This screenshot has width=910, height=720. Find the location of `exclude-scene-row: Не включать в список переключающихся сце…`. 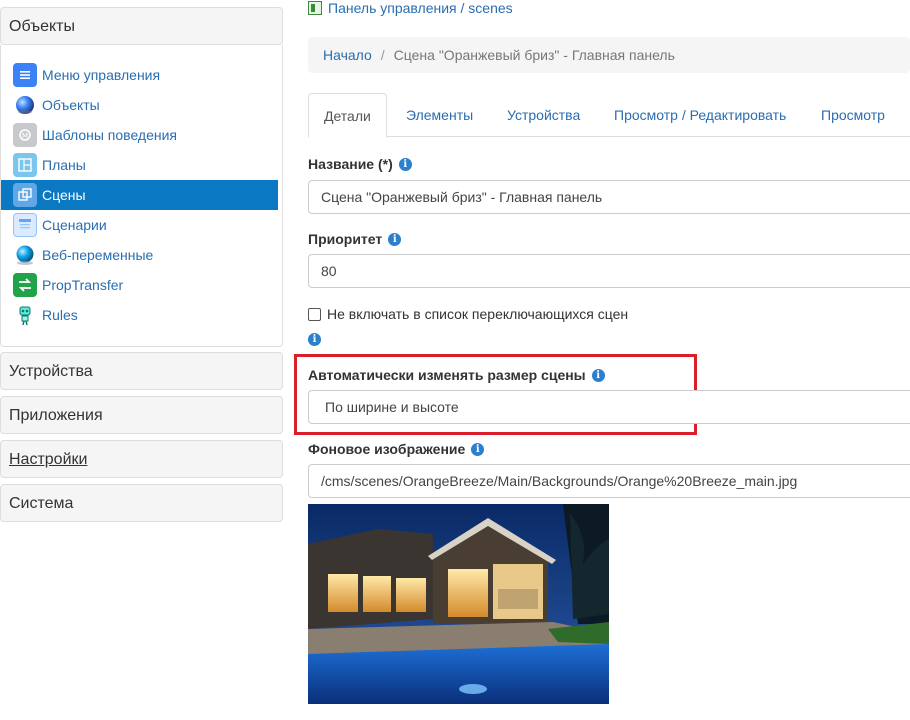

exclude-scene-row: Не включать в список переключающихся сце… is located at coordinates (468, 314).